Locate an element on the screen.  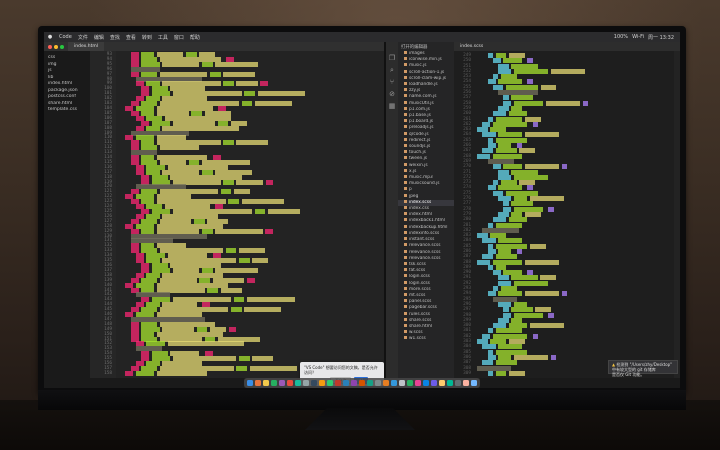
notification-action: 是否仅 Git 功能。 is located at coordinates (643, 375).